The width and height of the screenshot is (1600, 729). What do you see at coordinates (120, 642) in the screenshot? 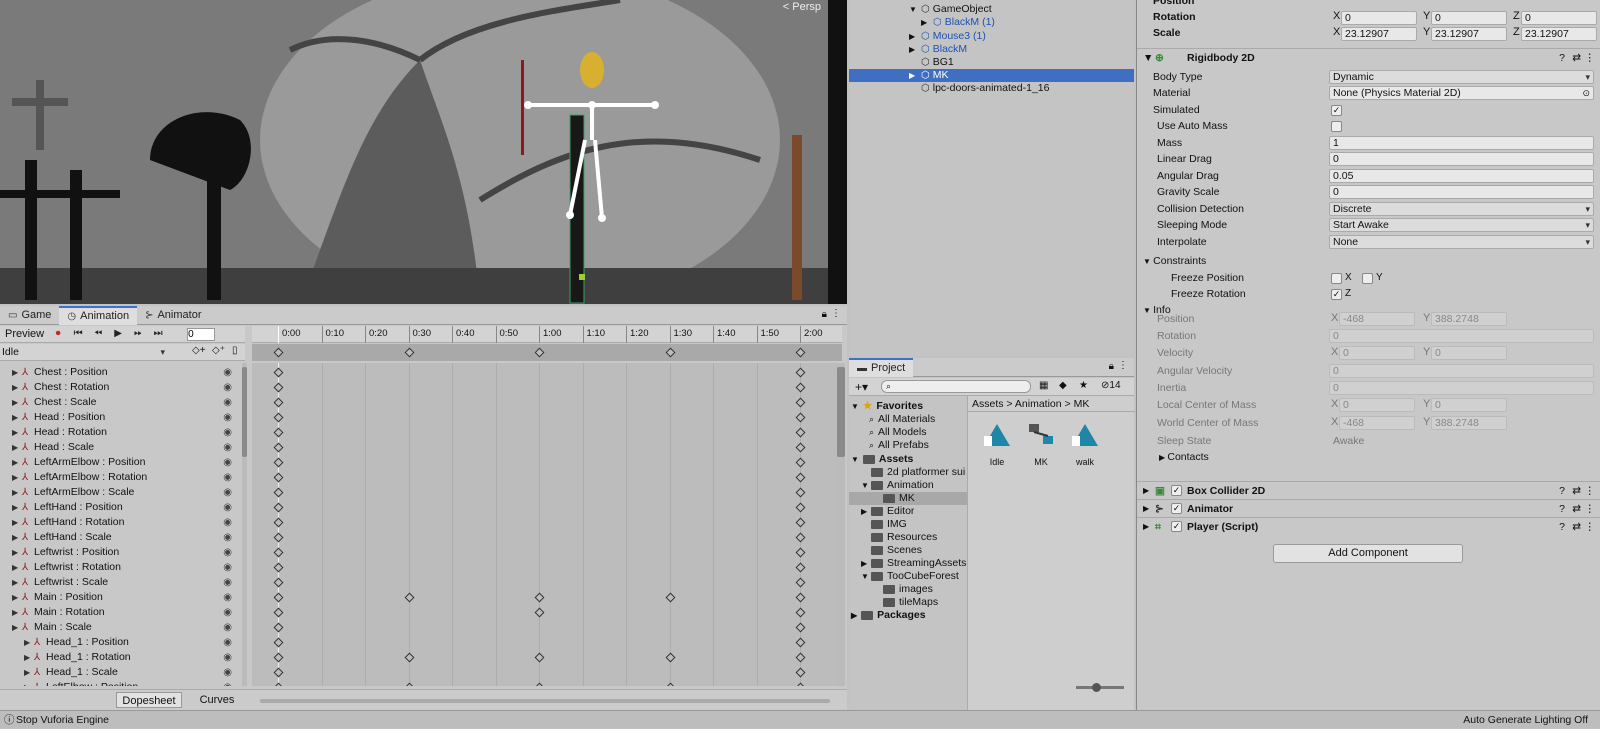
I see `property-row: ▶ ⅄ Head_1 : Position ◉` at bounding box center [120, 642].